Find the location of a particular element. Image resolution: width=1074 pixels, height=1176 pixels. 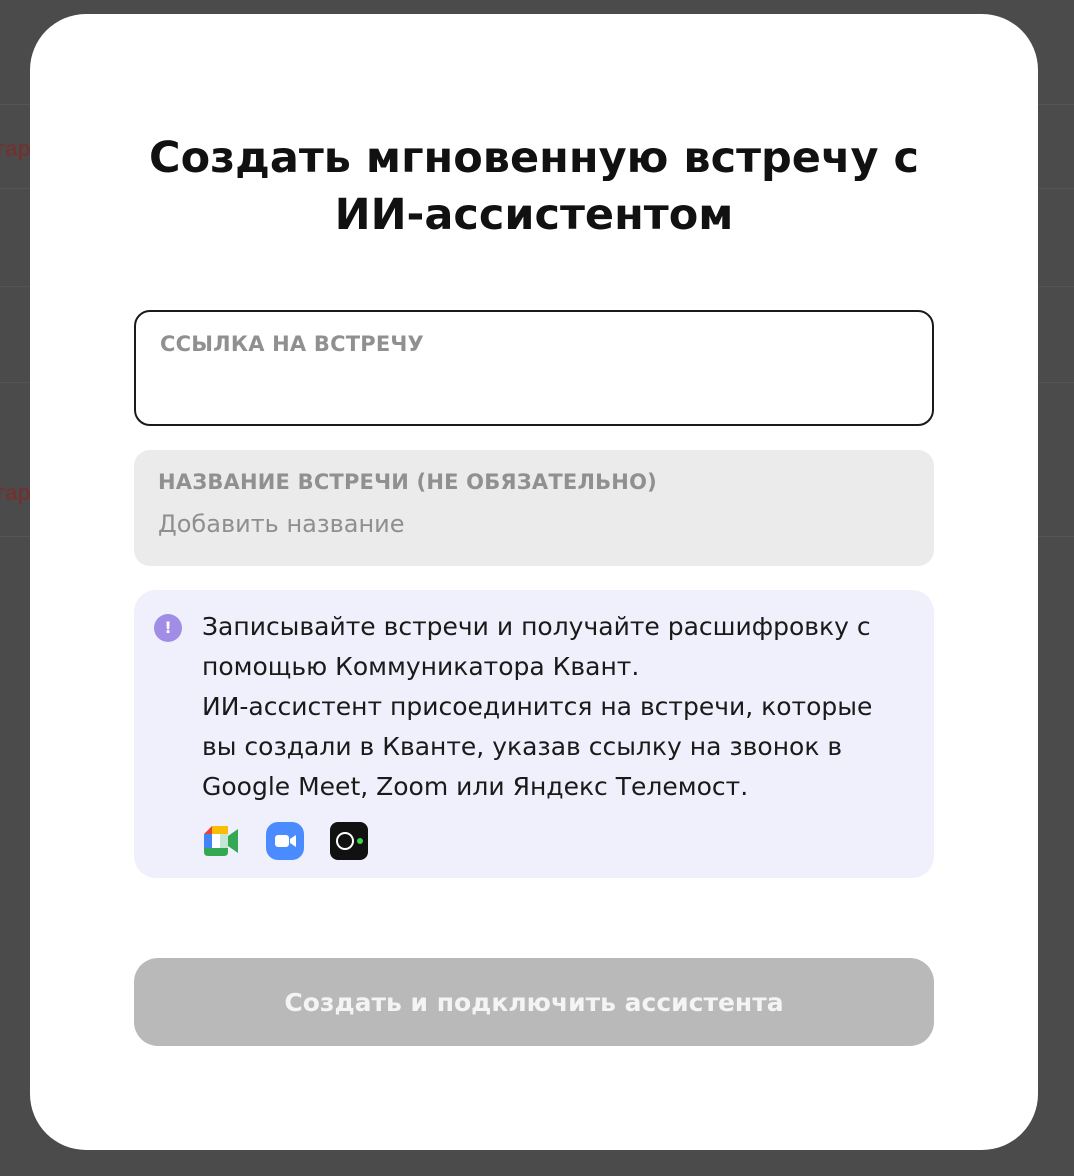

meeting-name-label: НАЗВАНИЕ ВСТРЕЧИ (НЕ ОБЯЗАТЕЛЬНО) is located at coordinates (407, 482).